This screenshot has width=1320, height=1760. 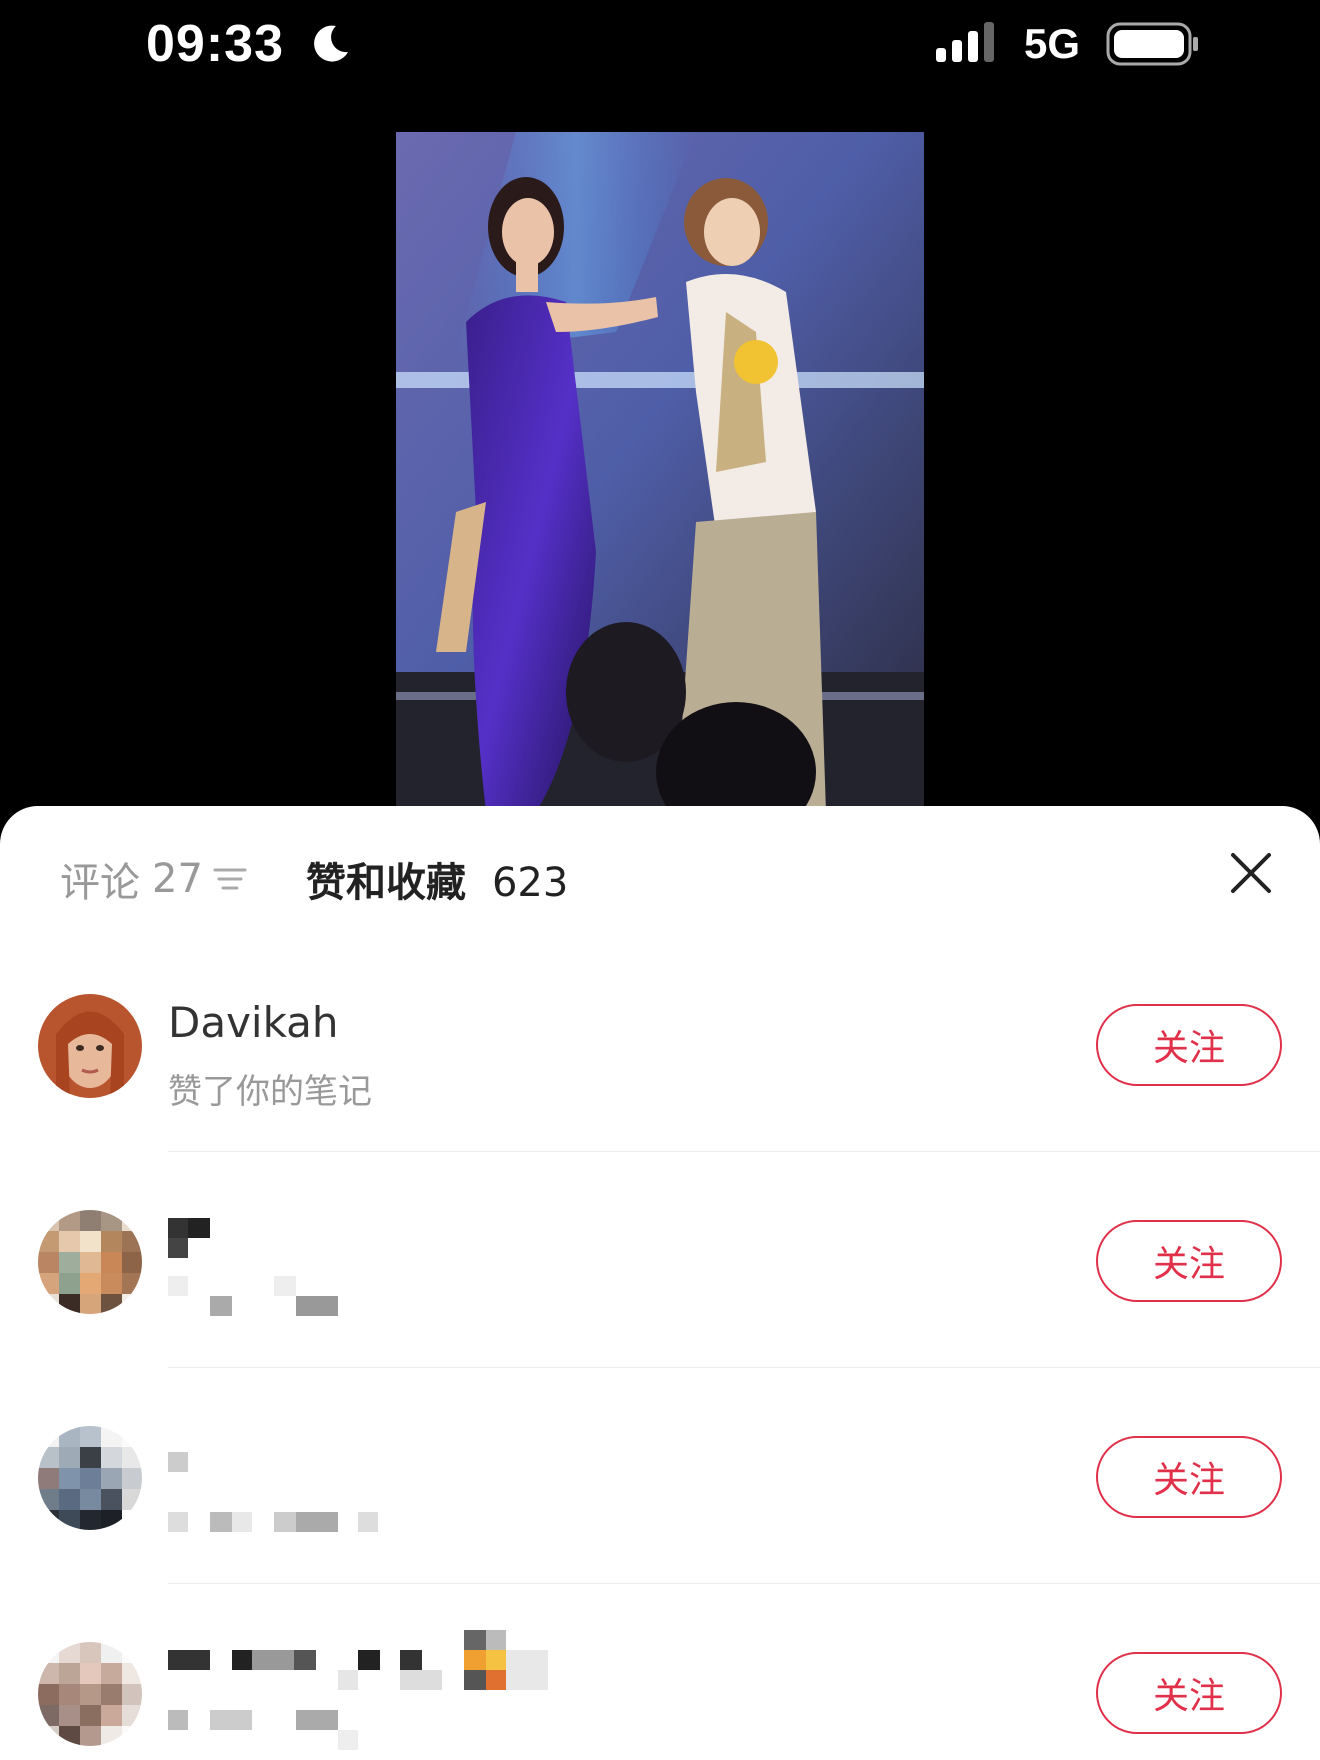 I want to click on tab-comments: 评论 27, so click(x=153, y=879).